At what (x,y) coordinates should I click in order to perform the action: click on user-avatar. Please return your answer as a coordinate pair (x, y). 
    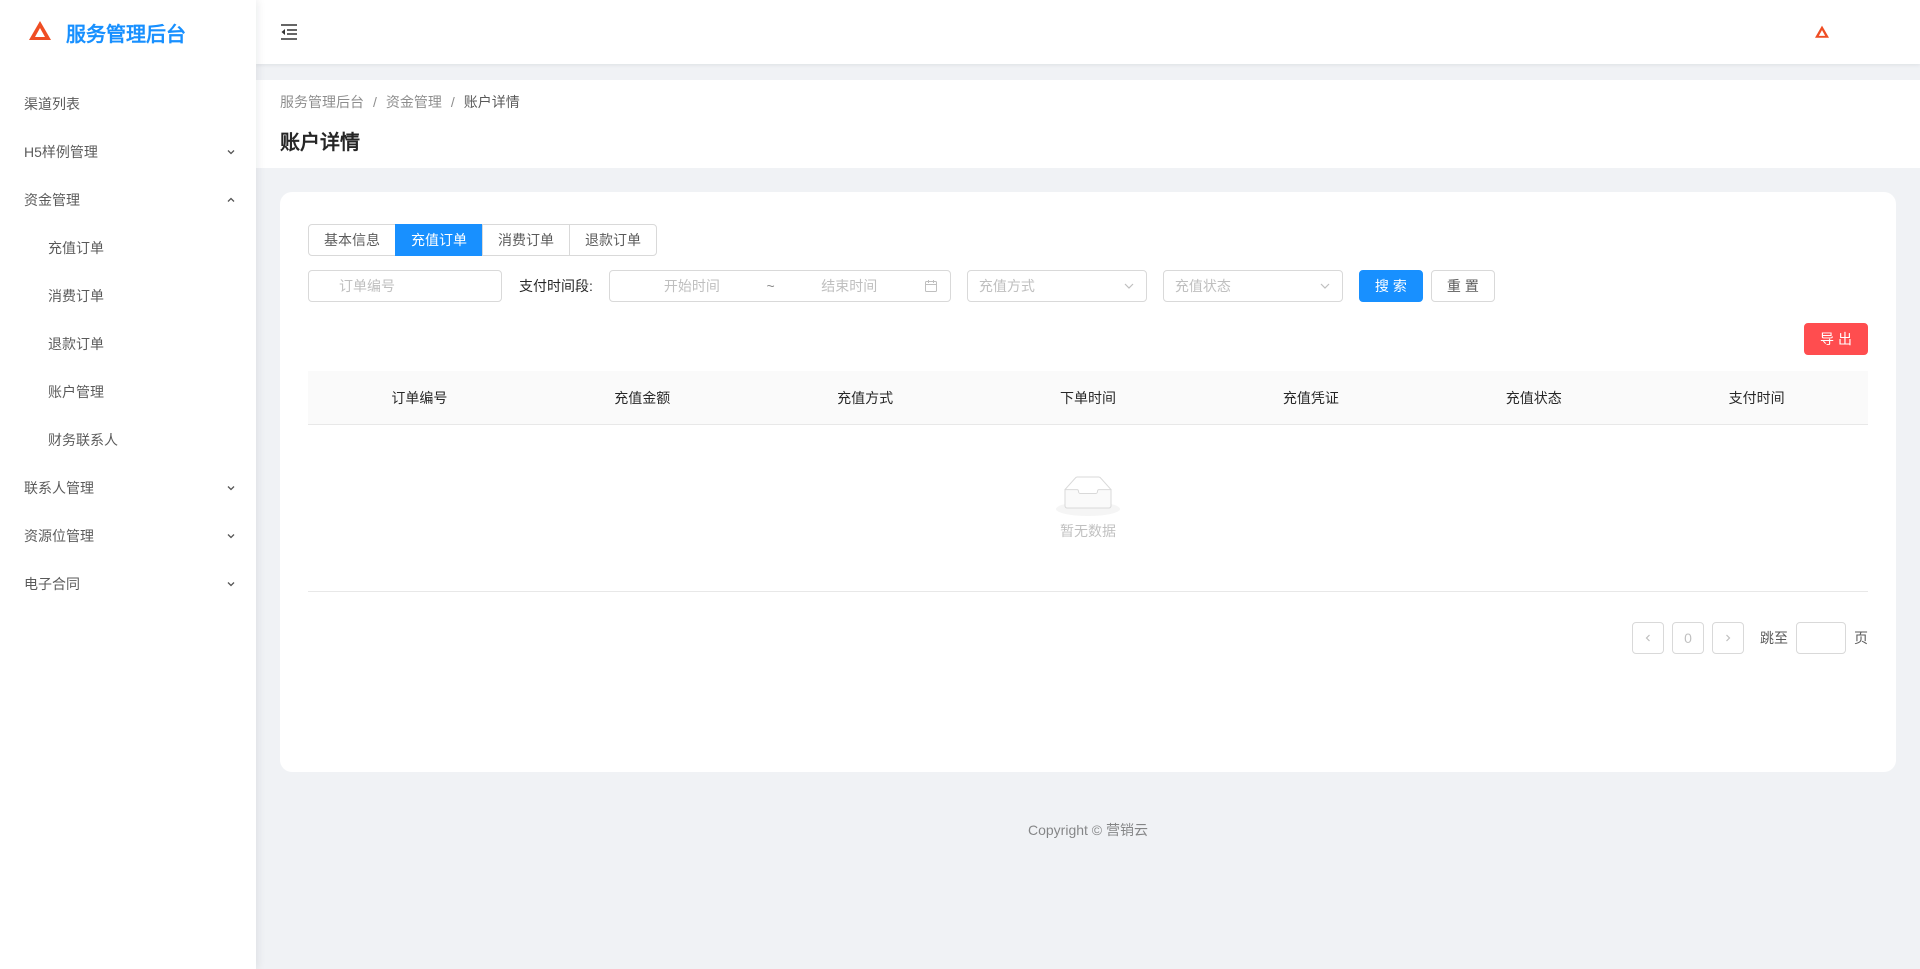
    Looking at the image, I should click on (1822, 32).